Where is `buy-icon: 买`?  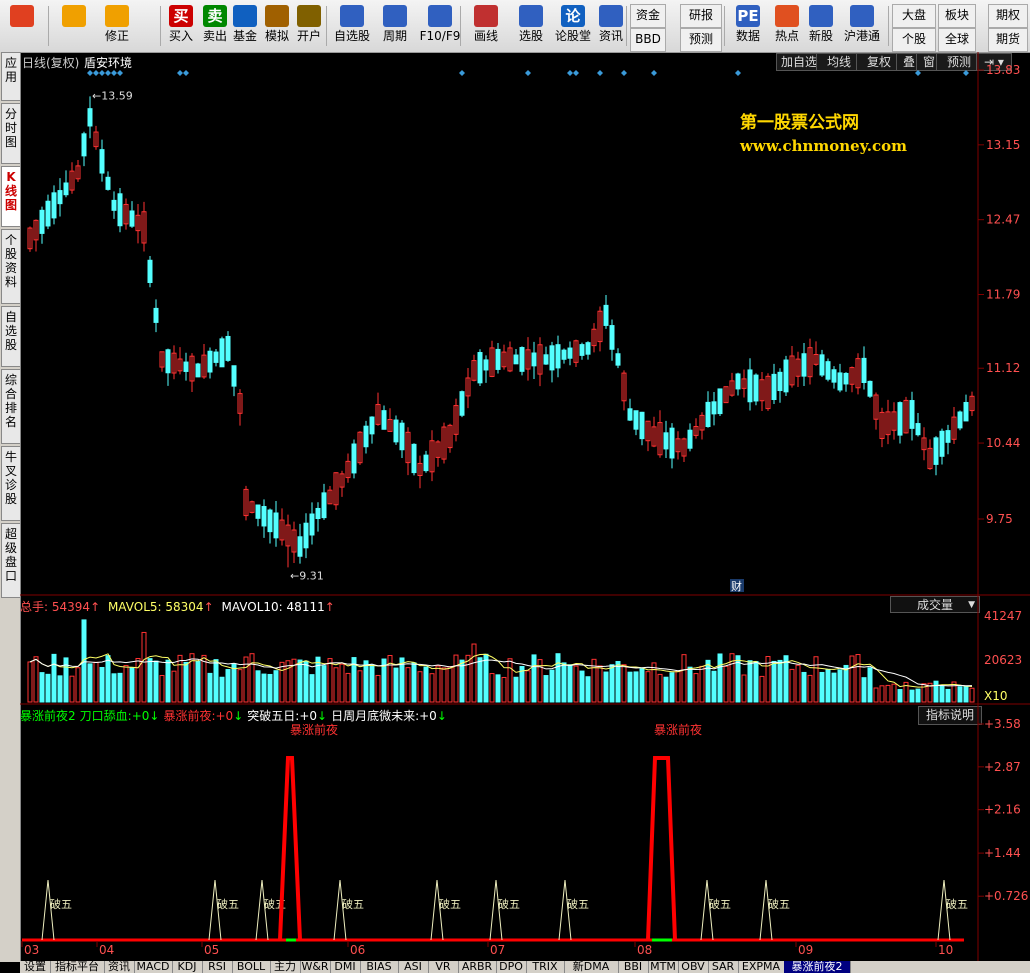 buy-icon: 买 is located at coordinates (181, 16).